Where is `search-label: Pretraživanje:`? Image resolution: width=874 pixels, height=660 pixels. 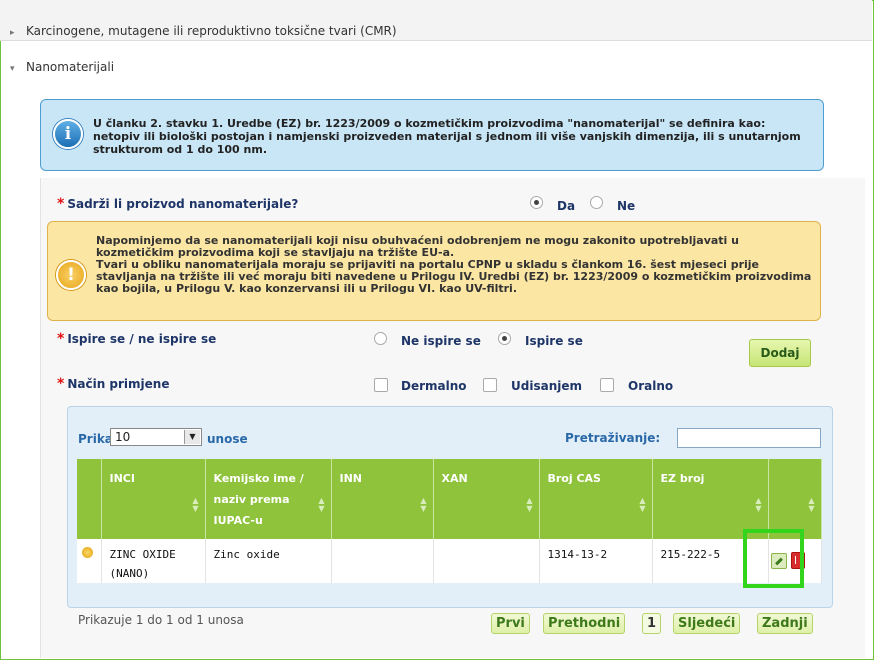
search-label: Pretraživanje: is located at coordinates (613, 438).